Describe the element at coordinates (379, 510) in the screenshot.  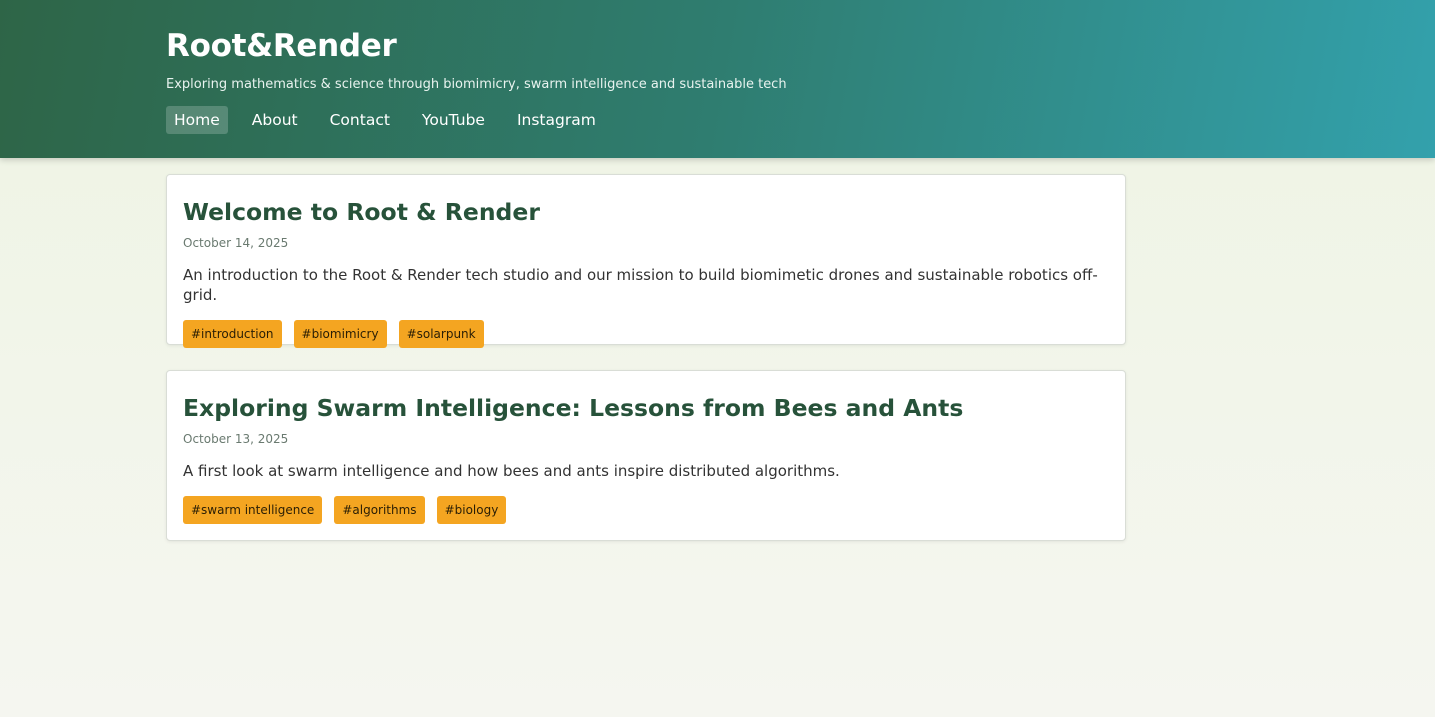
I see `tag: #algorithms` at that location.